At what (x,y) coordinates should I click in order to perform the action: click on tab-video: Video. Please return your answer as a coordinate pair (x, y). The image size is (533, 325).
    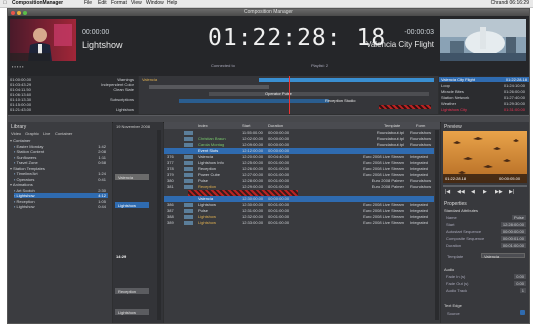
    Looking at the image, I should click on (16, 133).